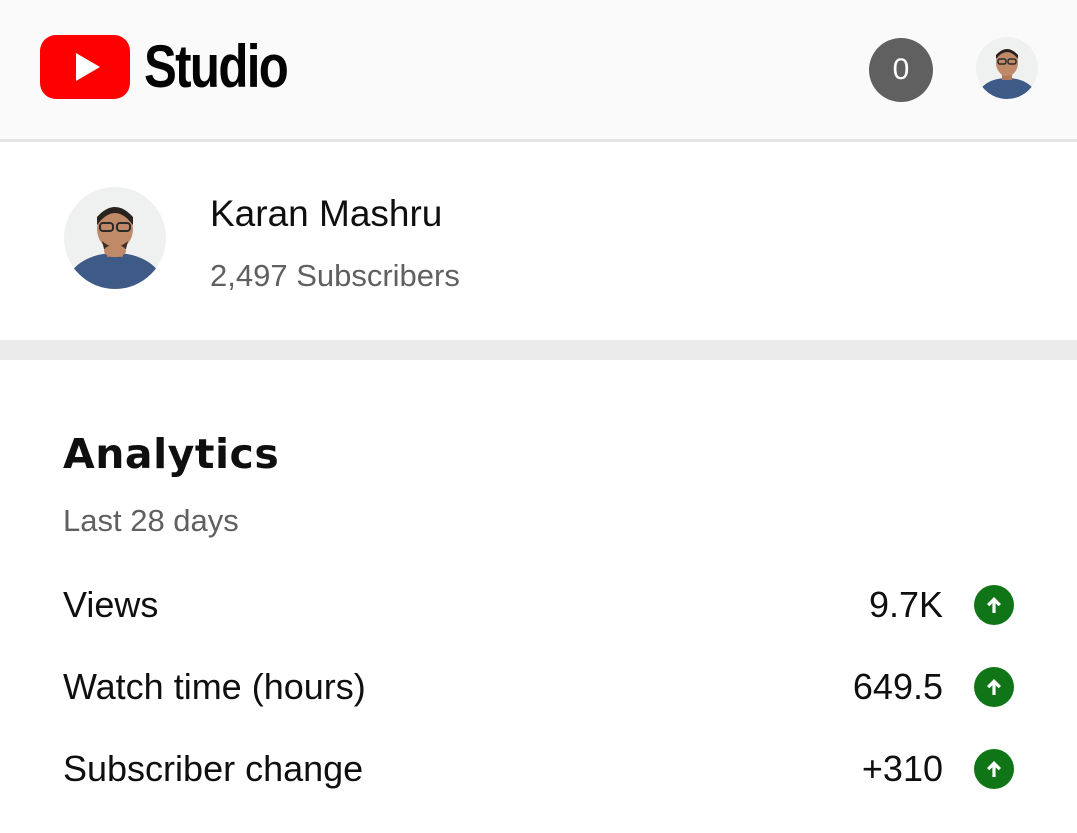 The image size is (1077, 833). I want to click on metric-row-views: Views 9.7K, so click(540, 605).